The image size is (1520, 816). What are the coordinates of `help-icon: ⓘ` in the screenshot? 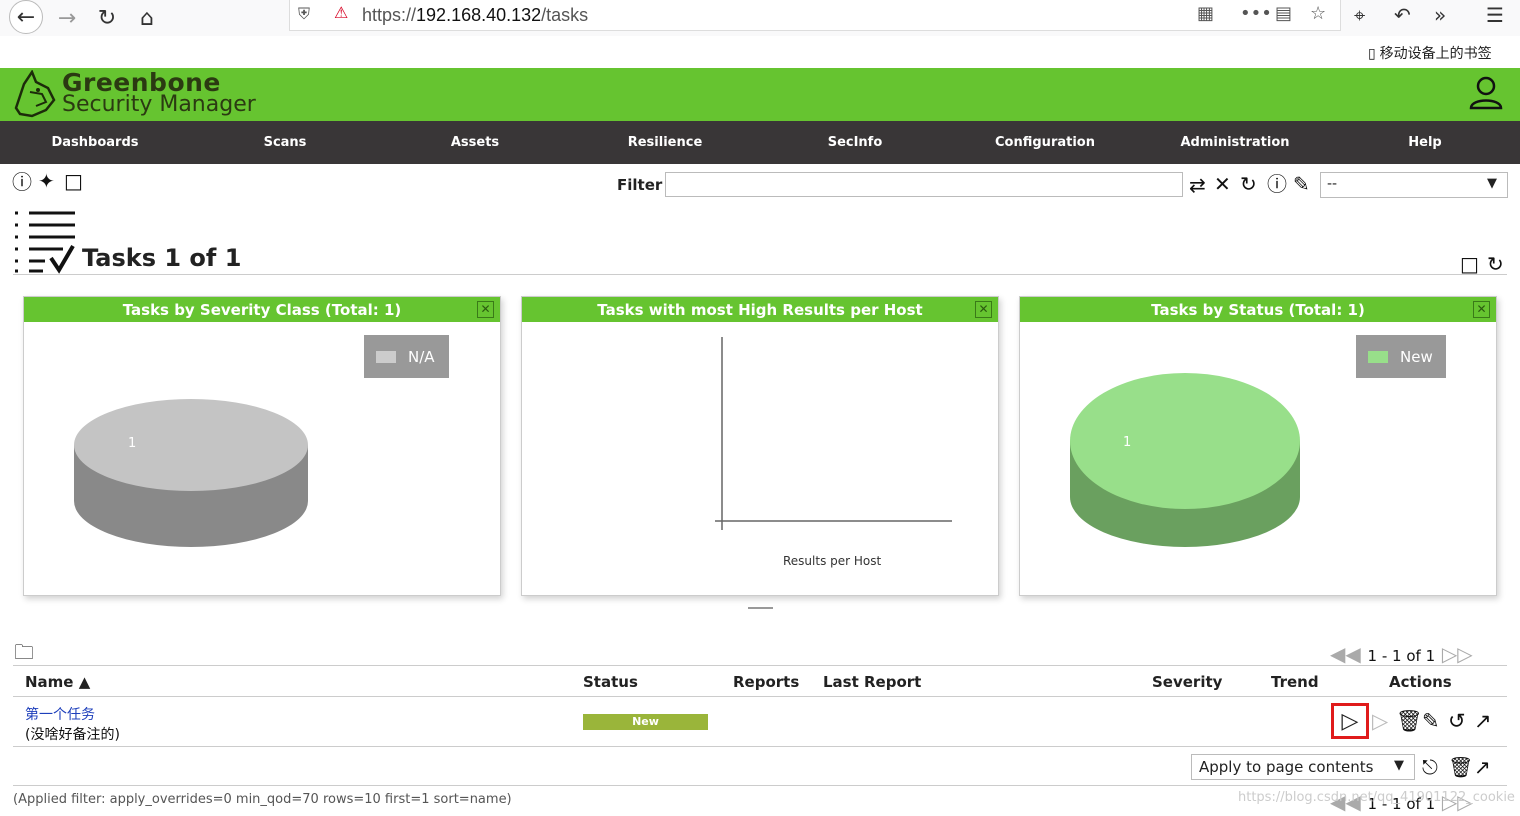 It's located at (22, 182).